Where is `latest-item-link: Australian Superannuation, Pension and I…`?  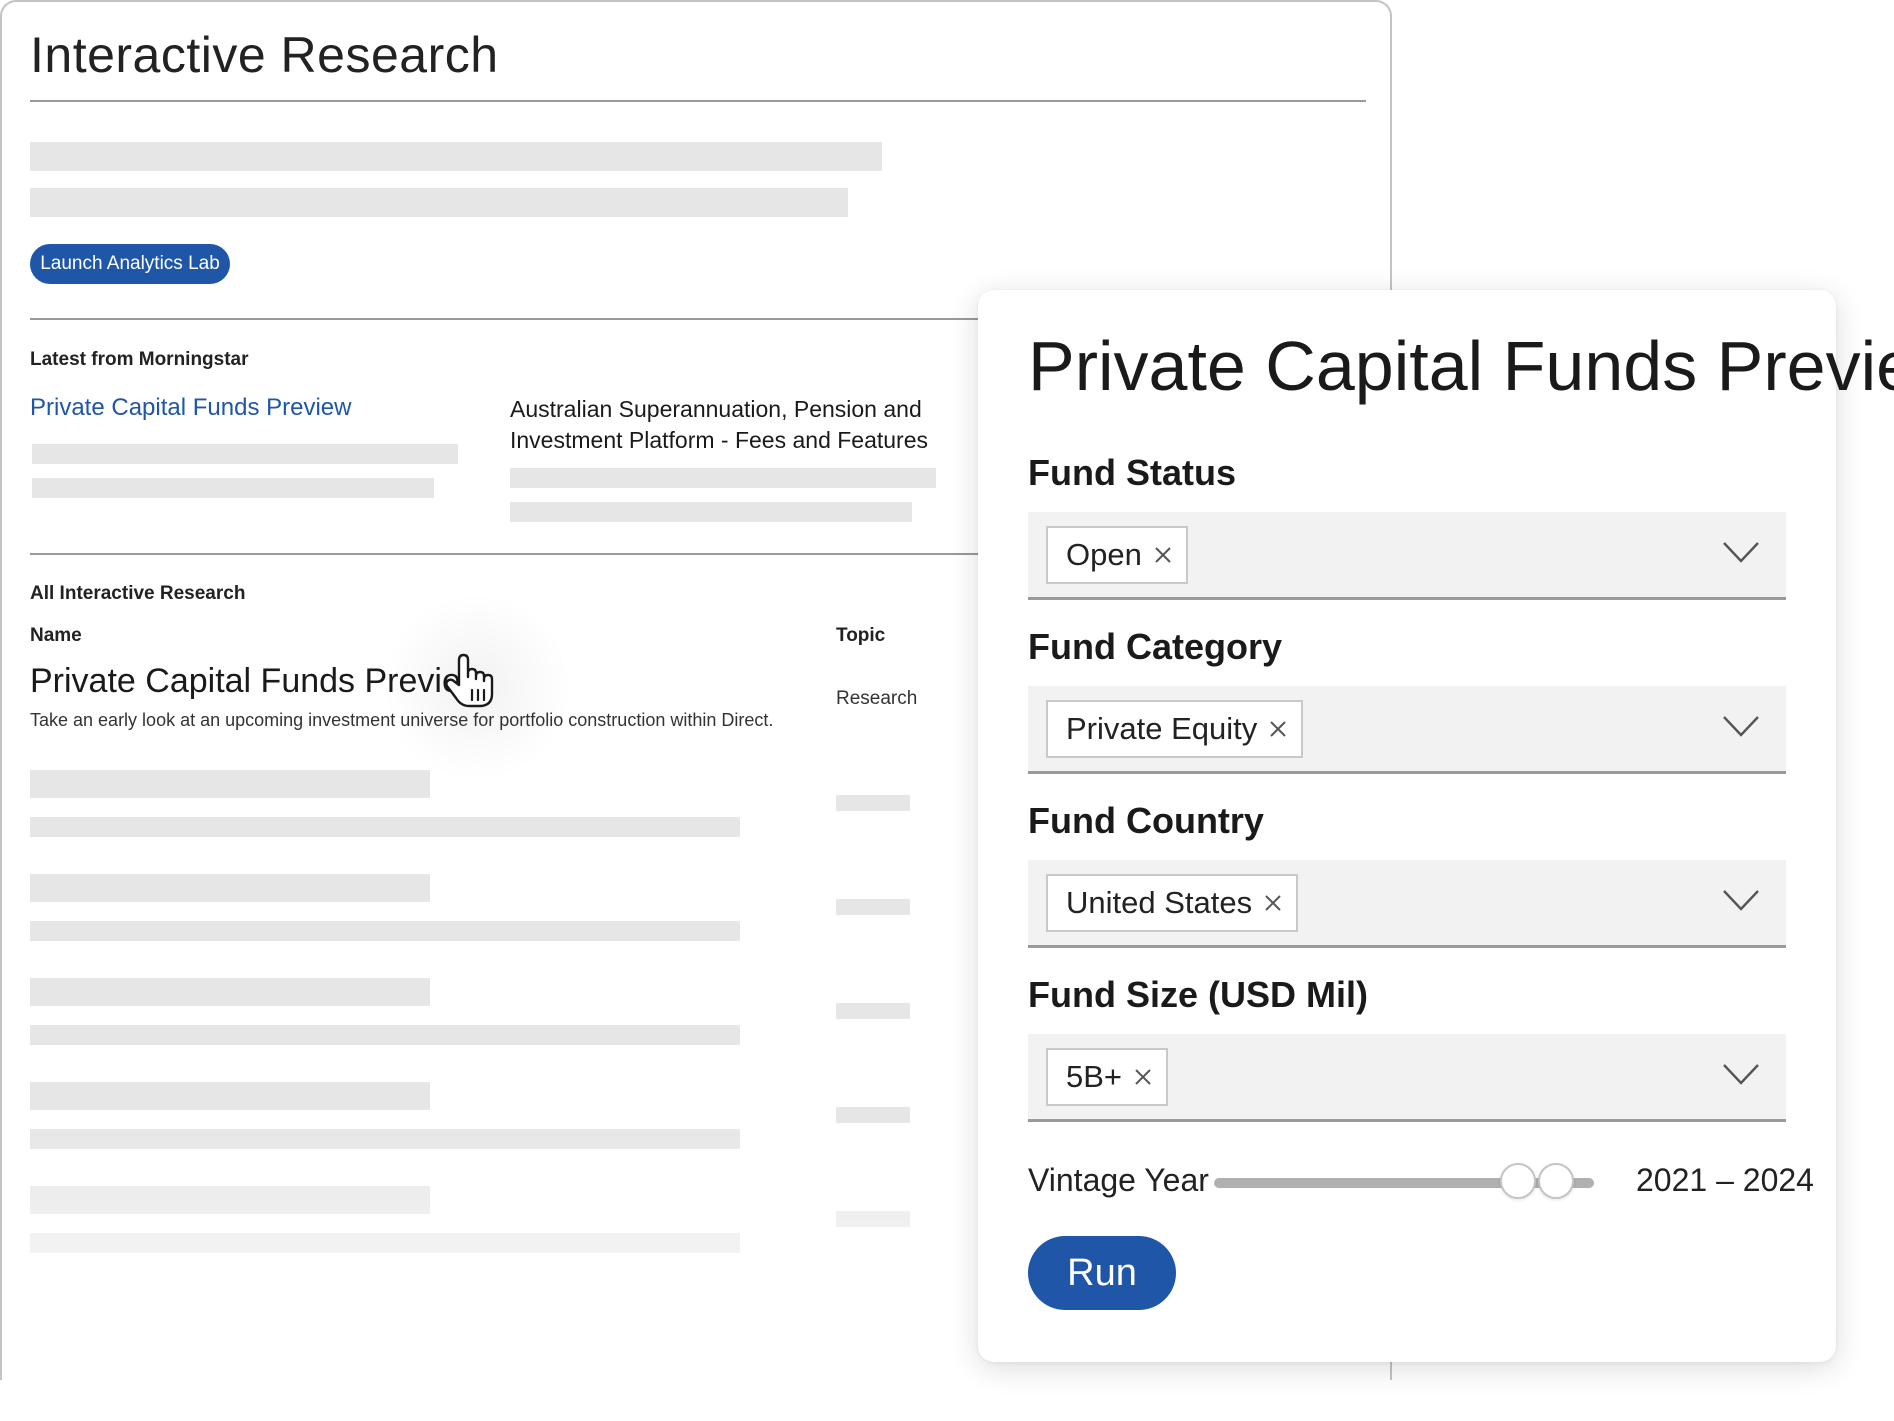 latest-item-link: Australian Superannuation, Pension and I… is located at coordinates (720, 425).